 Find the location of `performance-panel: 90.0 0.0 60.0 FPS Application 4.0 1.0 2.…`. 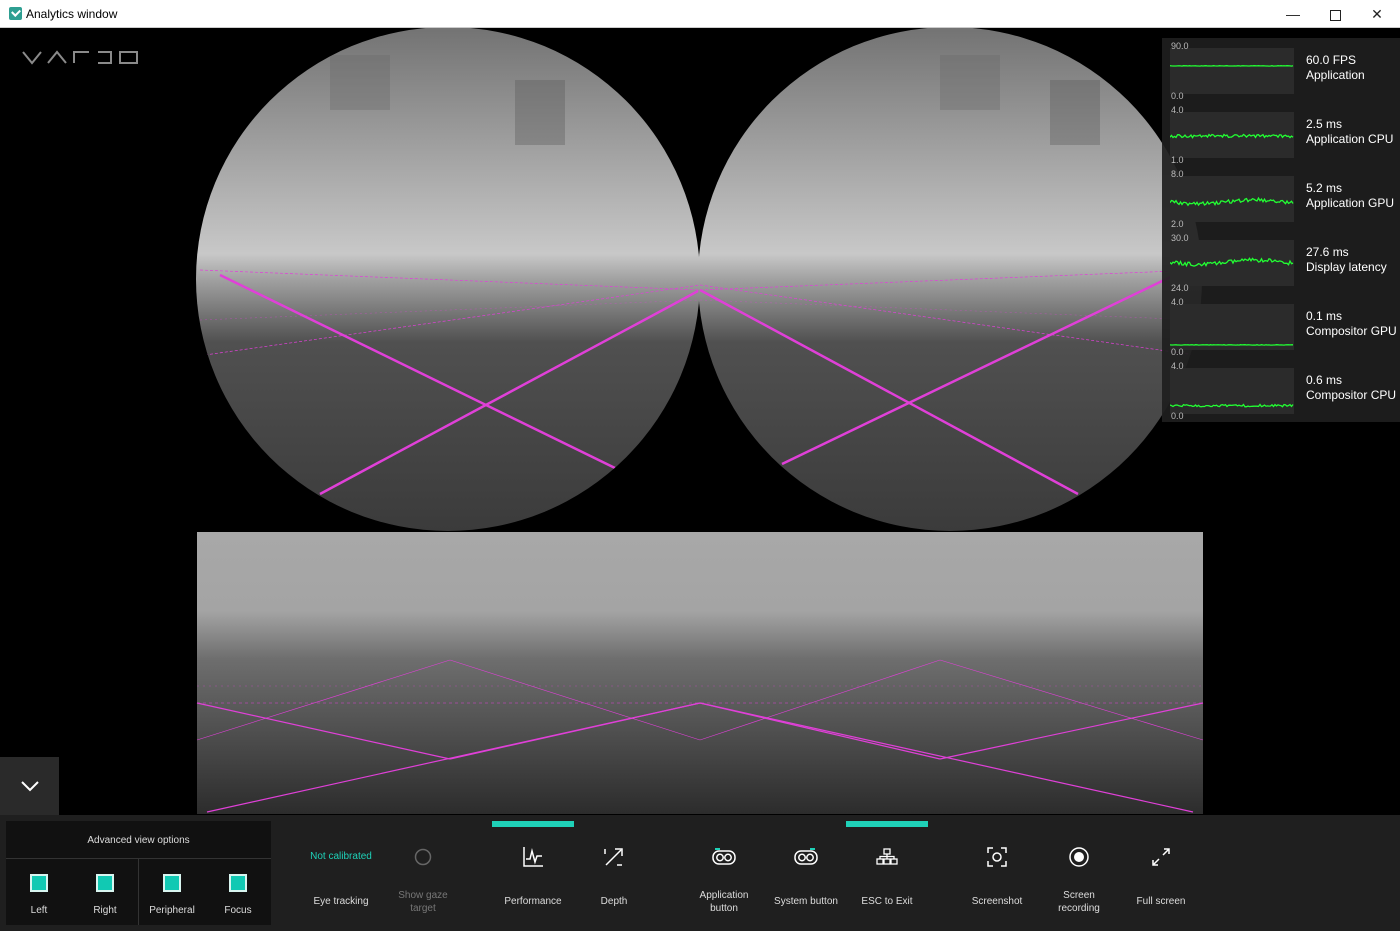

performance-panel: 90.0 0.0 60.0 FPS Application 4.0 1.0 2.… is located at coordinates (1281, 230).